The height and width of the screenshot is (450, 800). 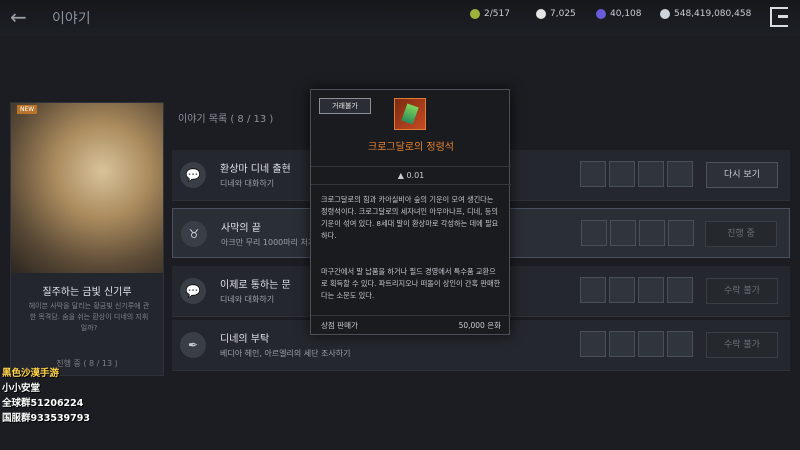 I want to click on resource-pearl: 7,025, so click(x=556, y=14).